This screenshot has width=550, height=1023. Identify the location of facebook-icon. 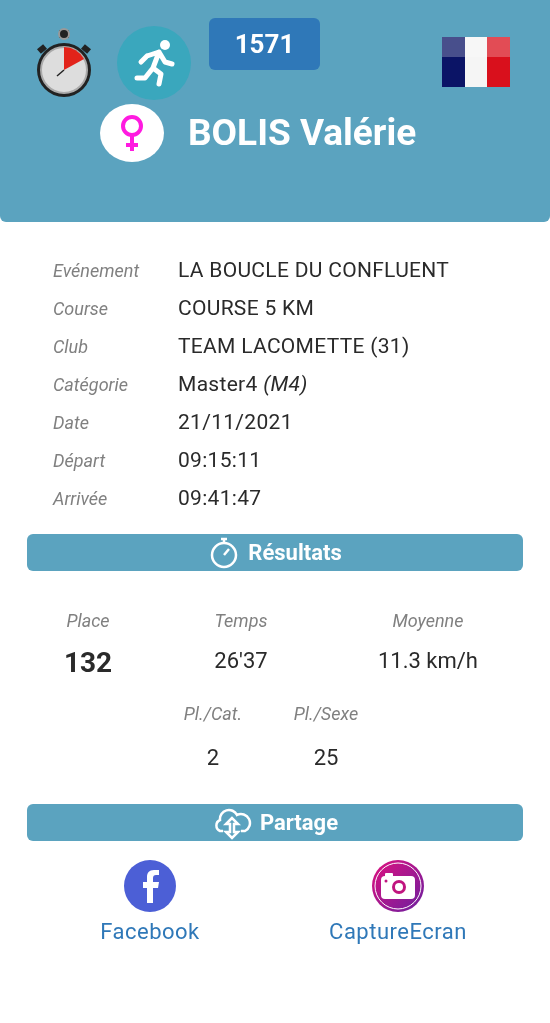
(150, 886).